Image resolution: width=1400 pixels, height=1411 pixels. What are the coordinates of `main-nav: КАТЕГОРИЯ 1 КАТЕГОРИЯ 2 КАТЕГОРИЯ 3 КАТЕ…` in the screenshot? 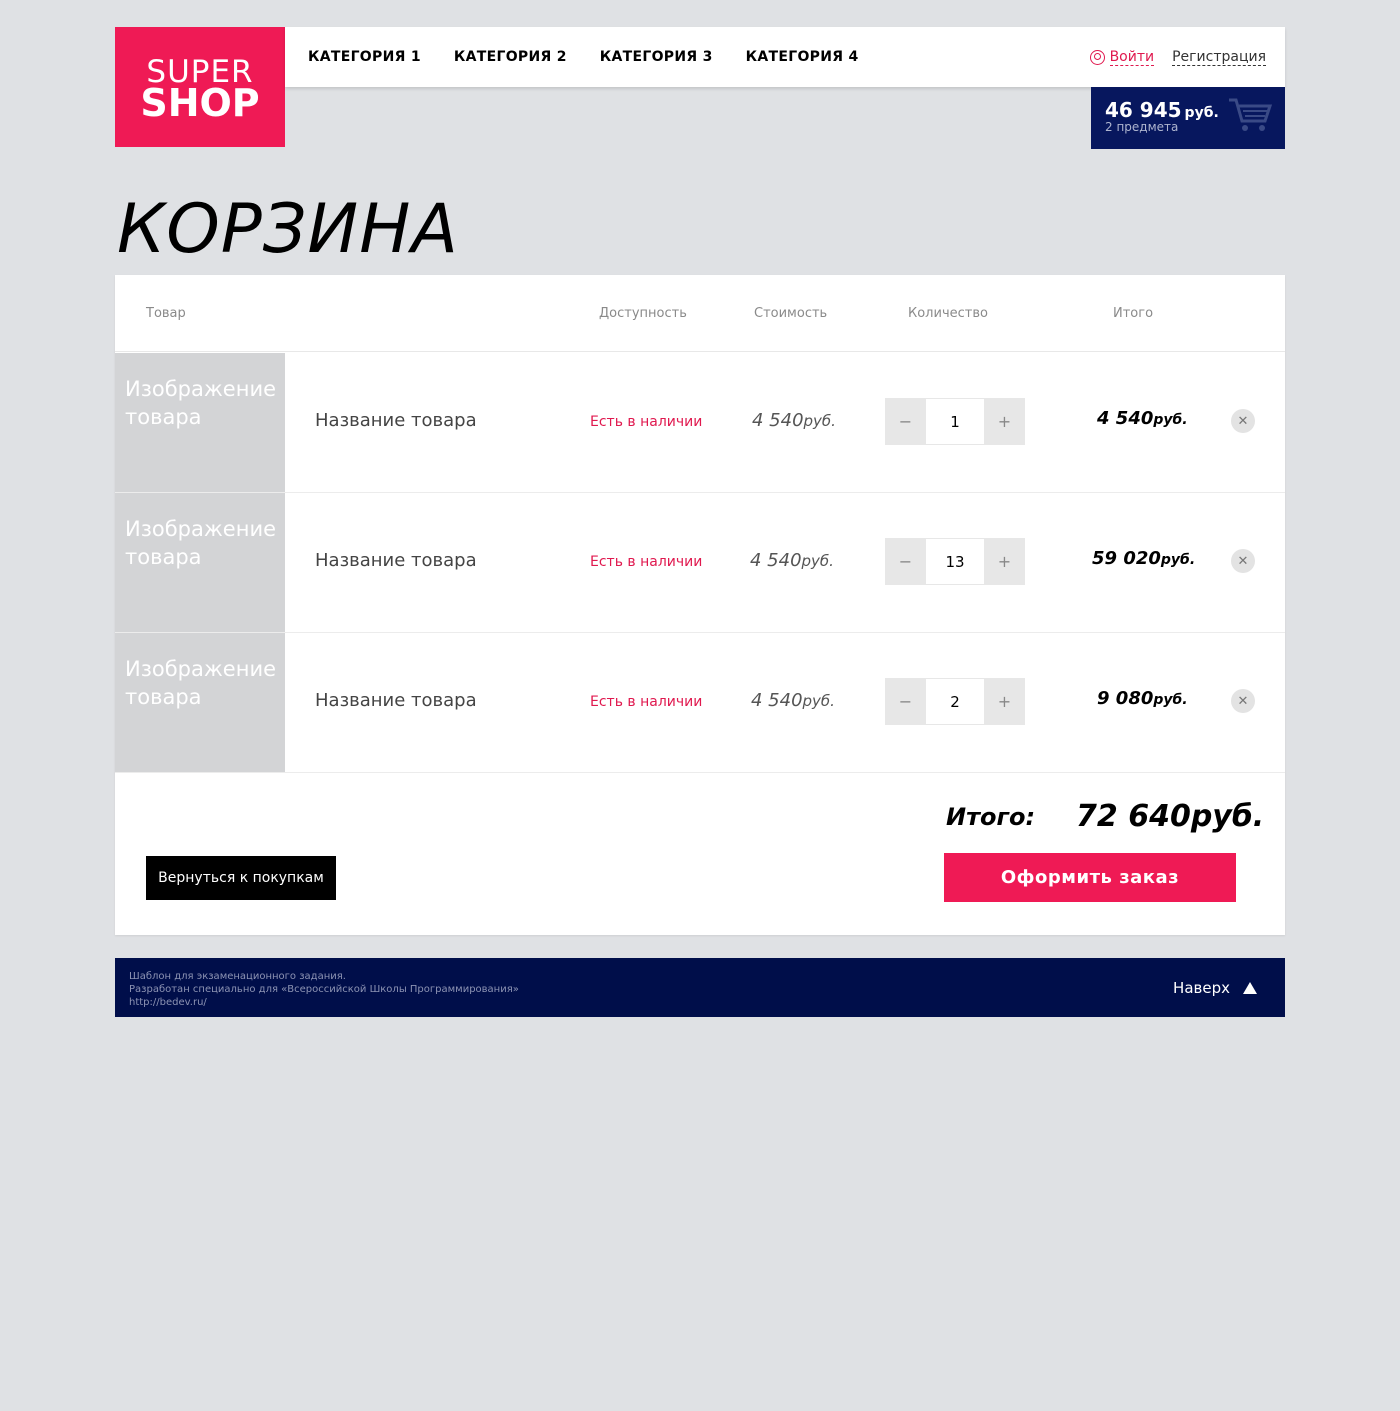 It's located at (600, 57).